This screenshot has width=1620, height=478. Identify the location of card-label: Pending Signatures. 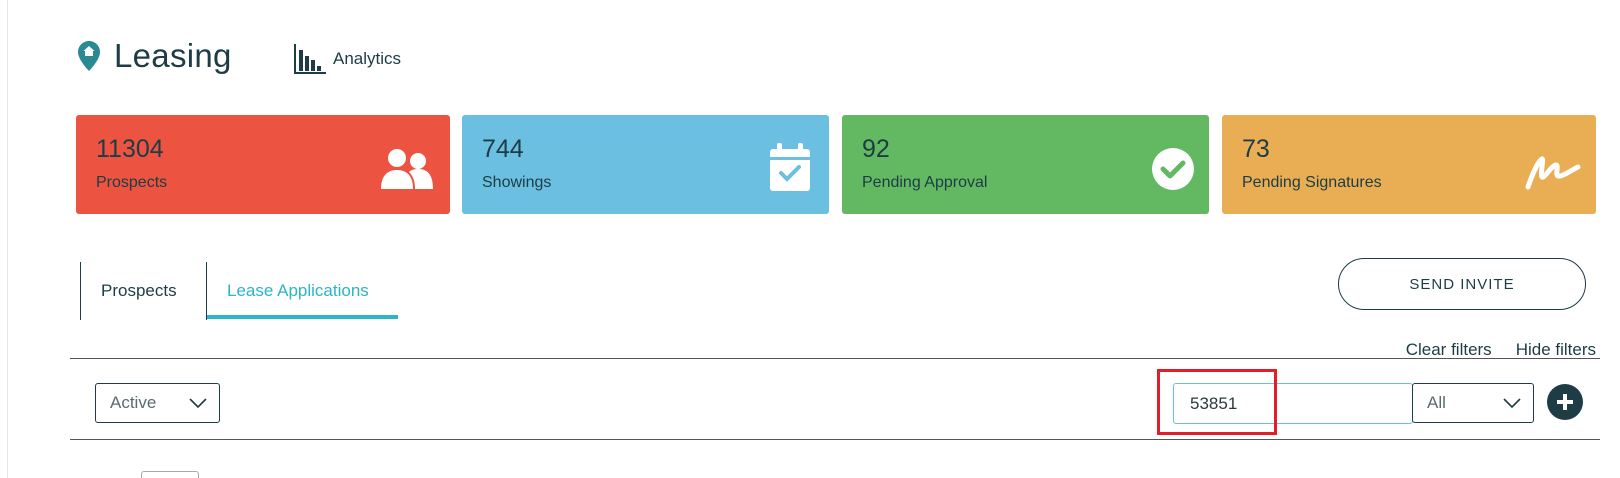
(1312, 182).